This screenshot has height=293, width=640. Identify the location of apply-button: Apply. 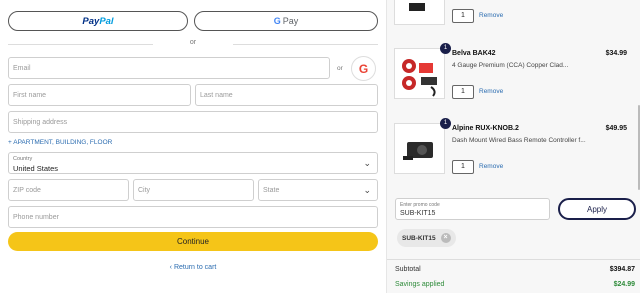
(597, 209).